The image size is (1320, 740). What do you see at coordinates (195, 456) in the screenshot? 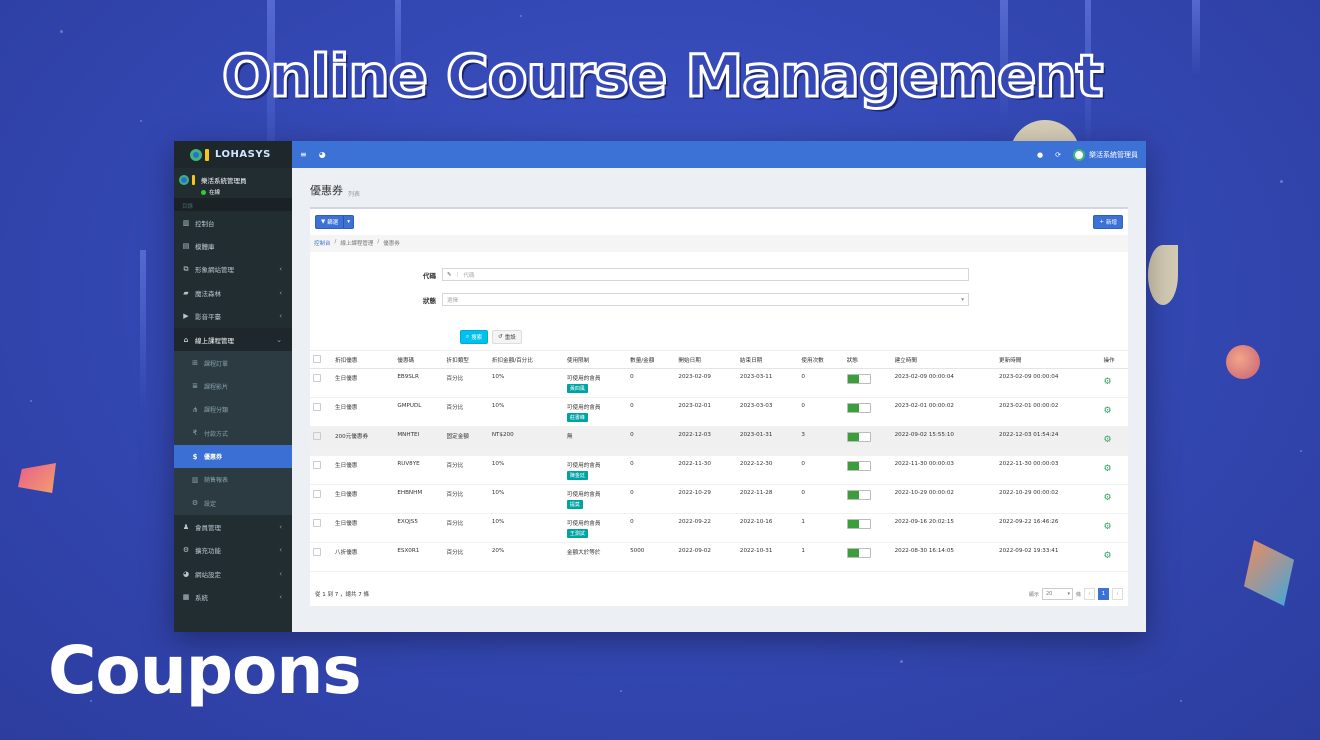
I see `dollar-icon: $` at bounding box center [195, 456].